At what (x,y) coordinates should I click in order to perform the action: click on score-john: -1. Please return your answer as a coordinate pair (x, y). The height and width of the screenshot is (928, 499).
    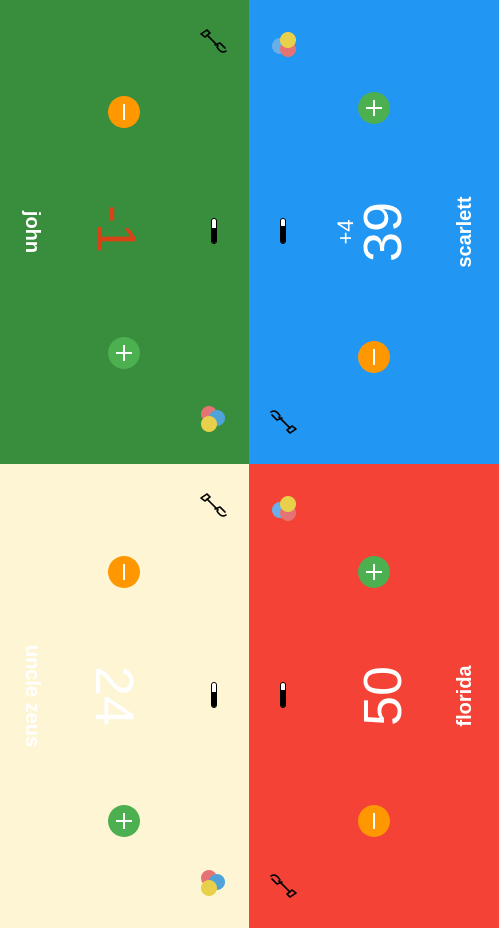
    Looking at the image, I should click on (116, 229).